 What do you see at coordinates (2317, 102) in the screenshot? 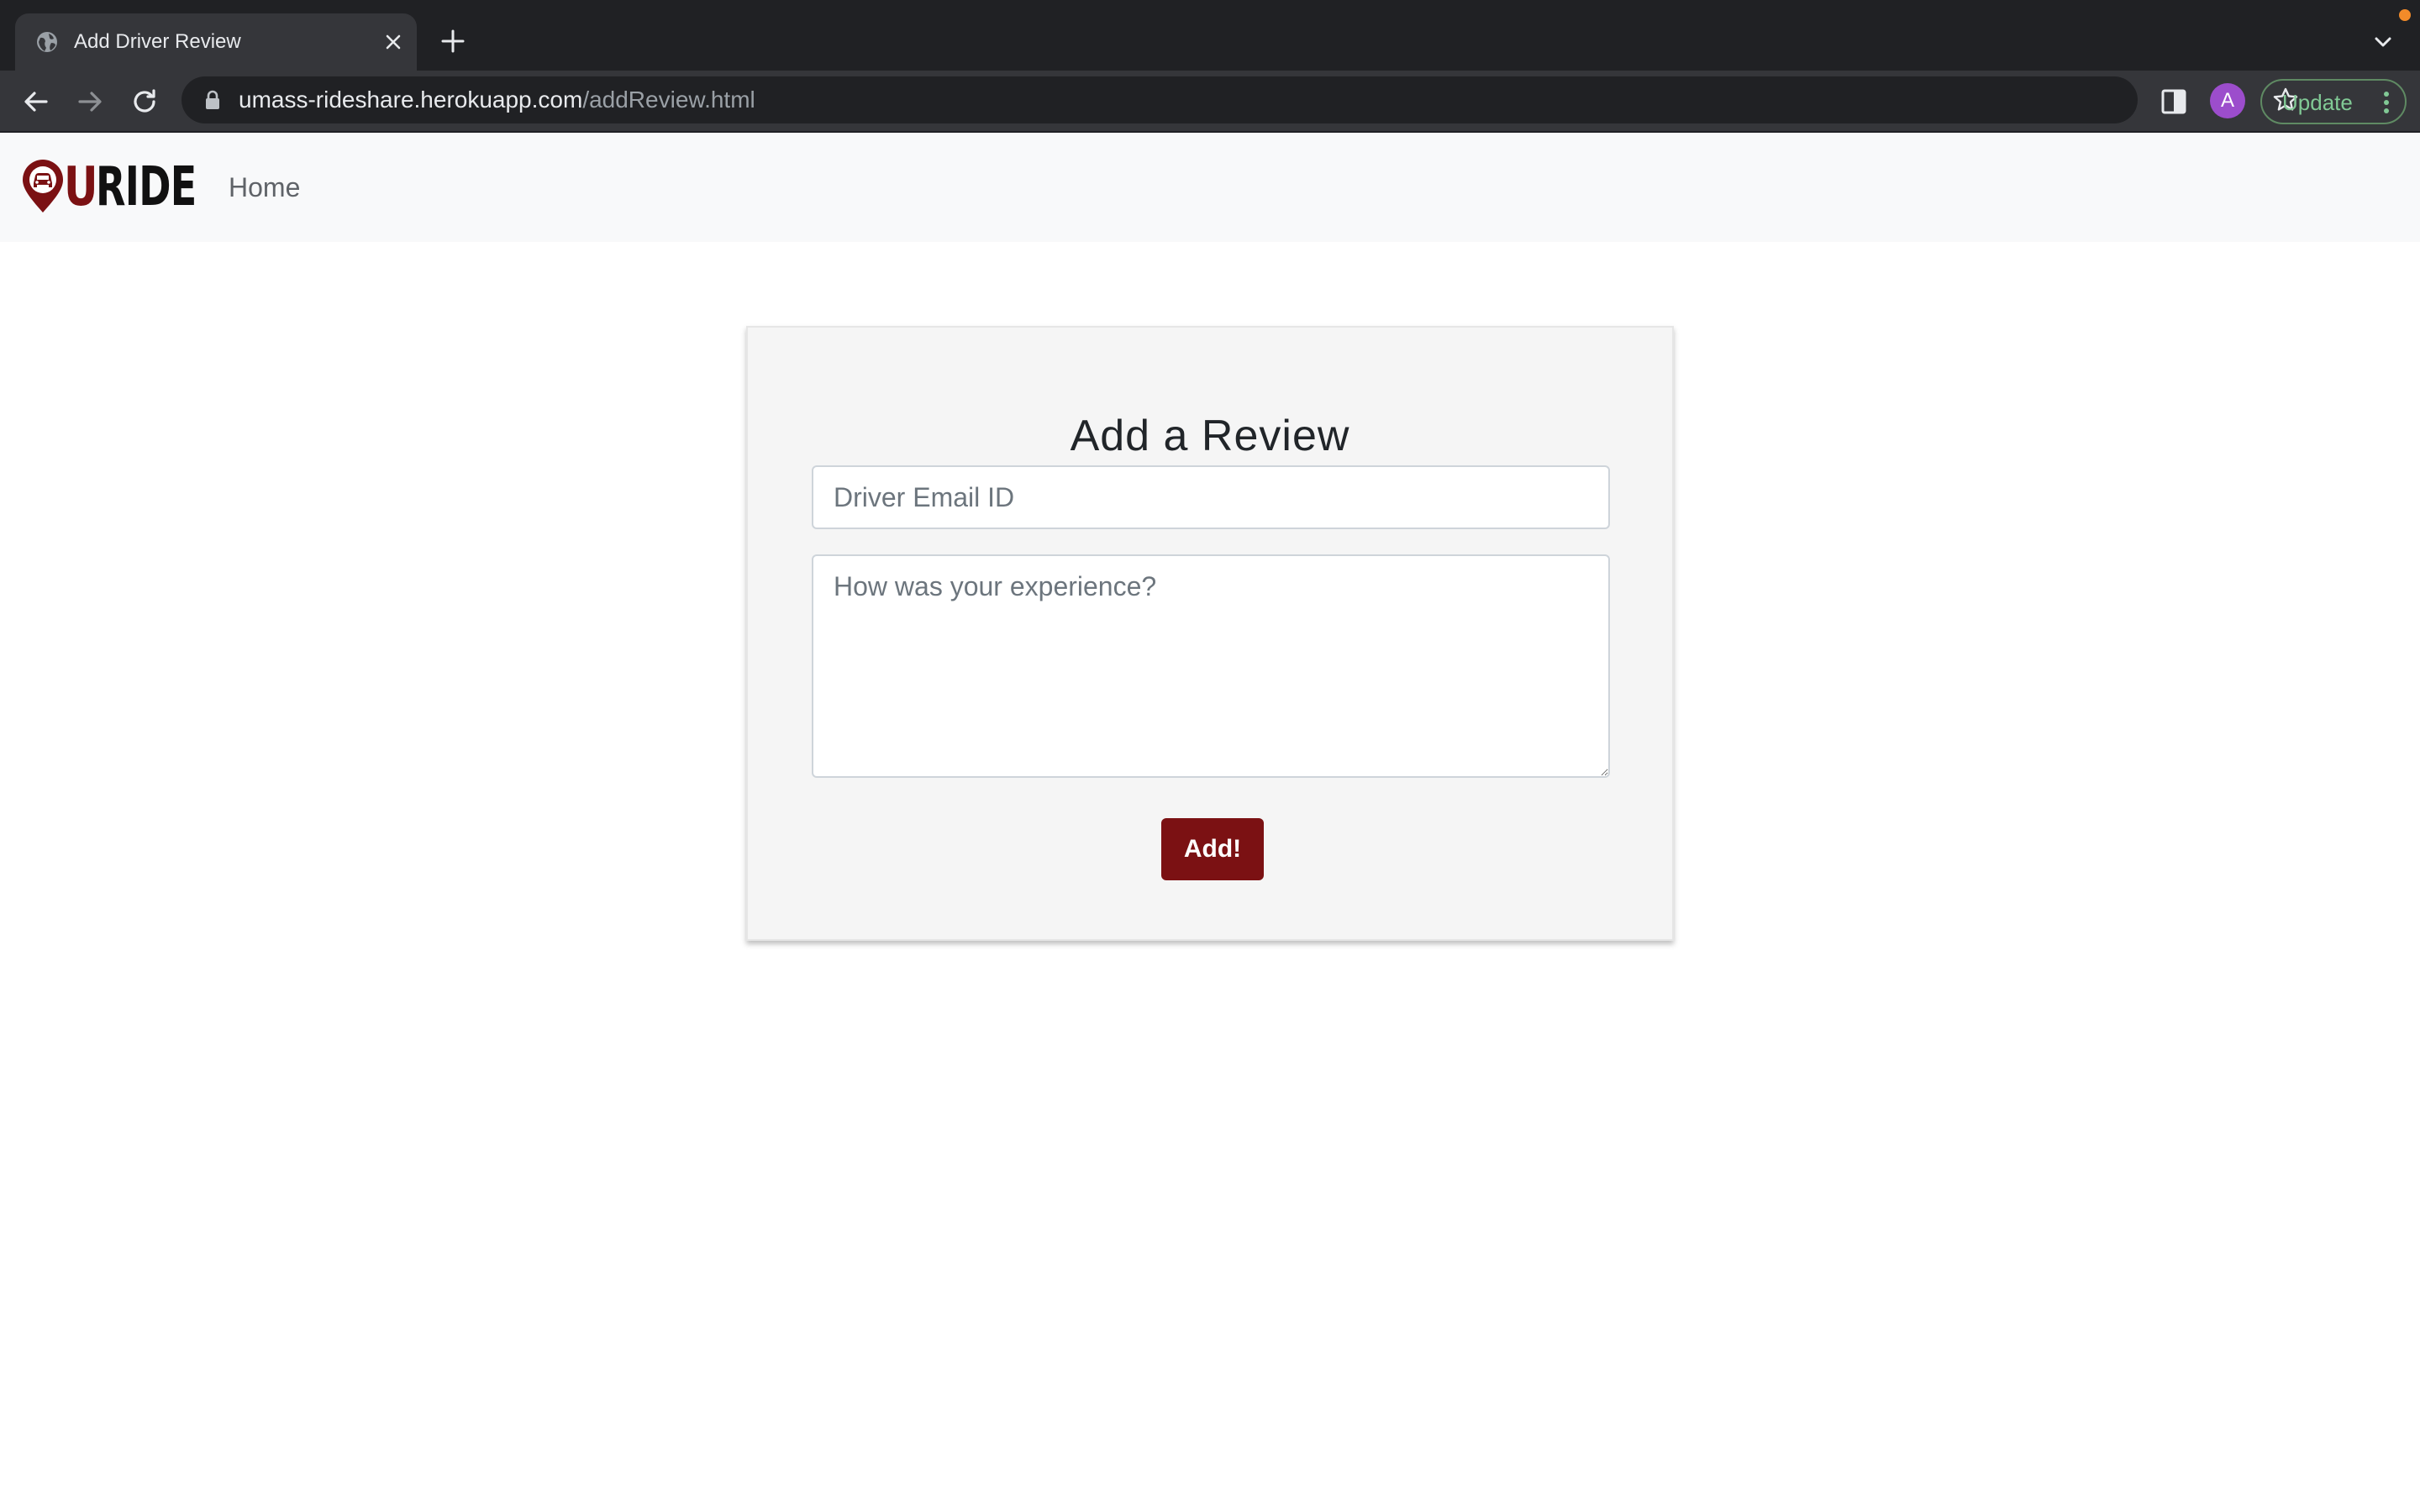
I see `update-label: Update` at bounding box center [2317, 102].